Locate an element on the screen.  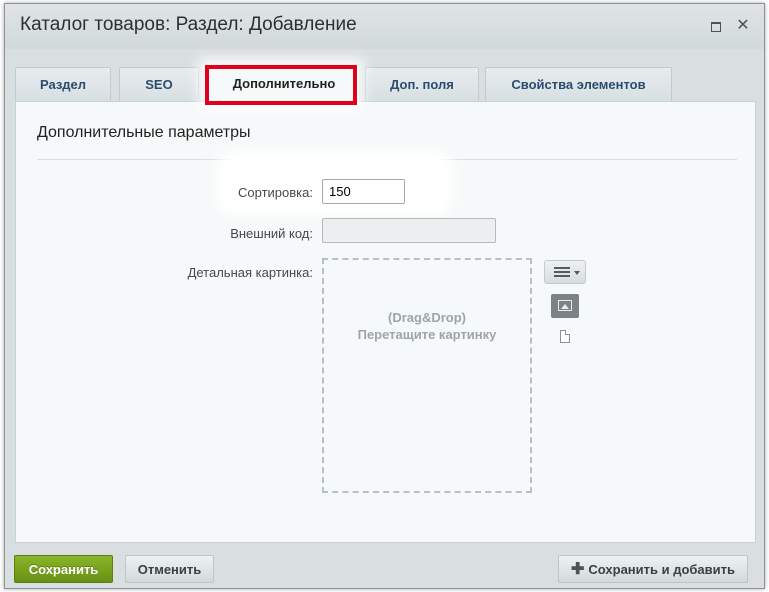
image-dropzone: (Drag&Drop) Перетащите картинку is located at coordinates (427, 375).